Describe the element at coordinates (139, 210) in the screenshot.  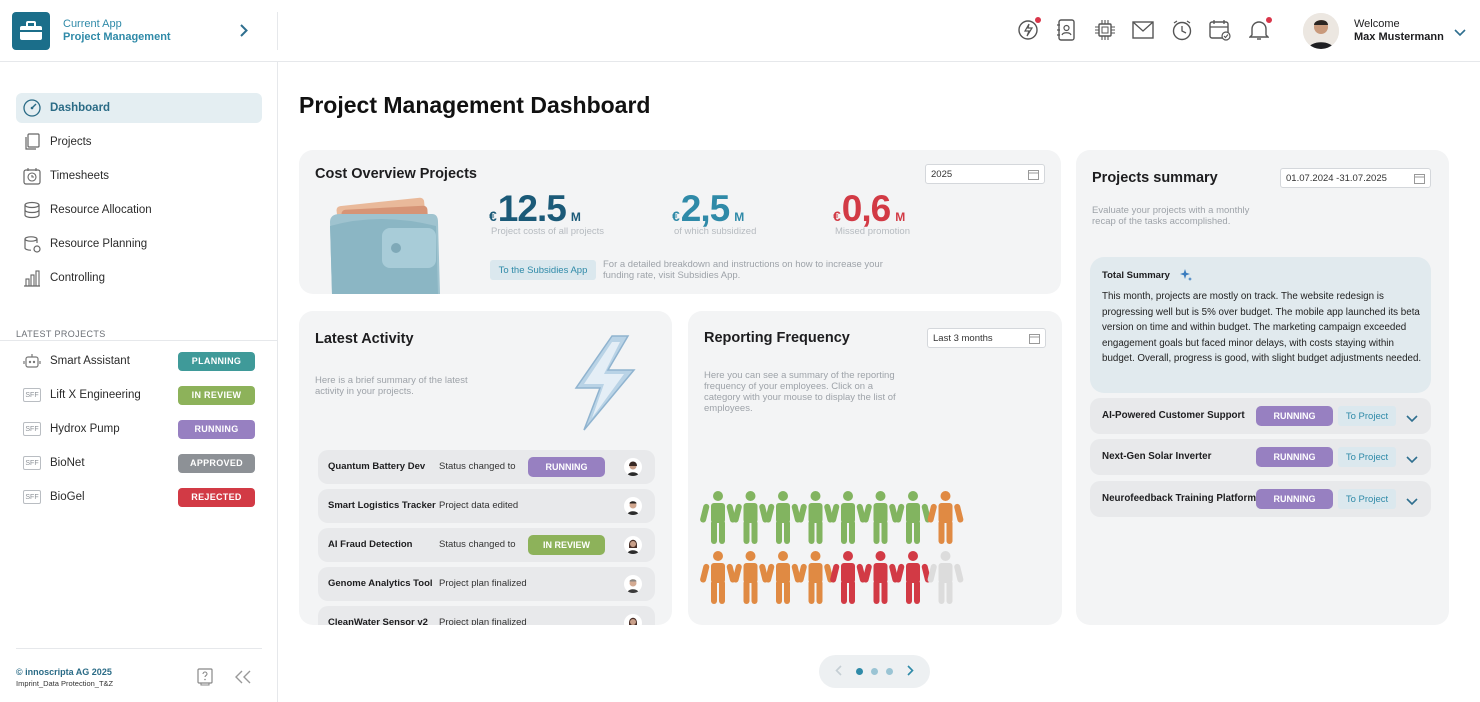
I see `sidebar-item-resource-allocation: Resource Allocation` at that location.